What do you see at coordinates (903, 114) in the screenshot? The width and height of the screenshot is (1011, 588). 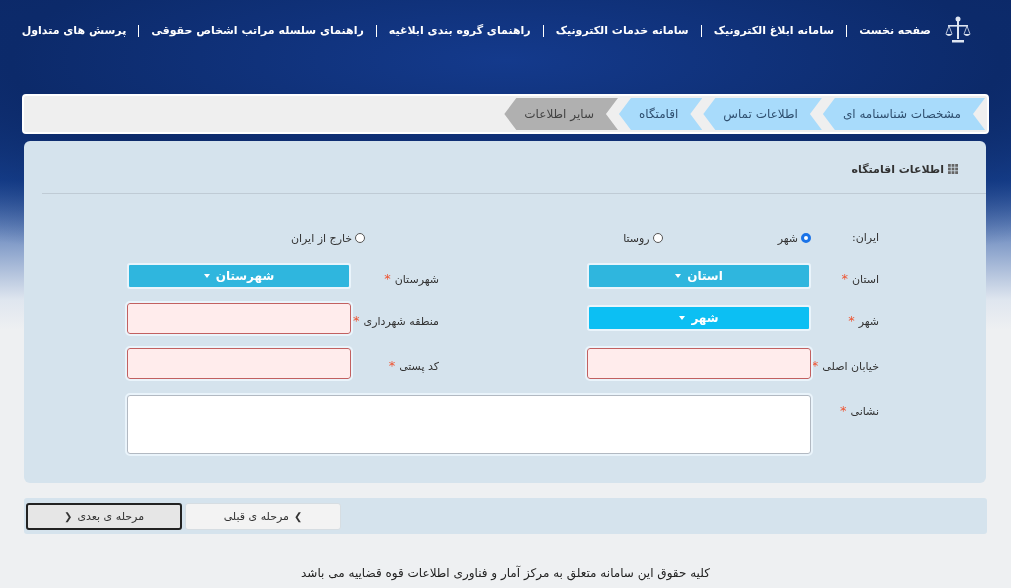 I see `step-tab: مشخصات شناسنامه ای` at bounding box center [903, 114].